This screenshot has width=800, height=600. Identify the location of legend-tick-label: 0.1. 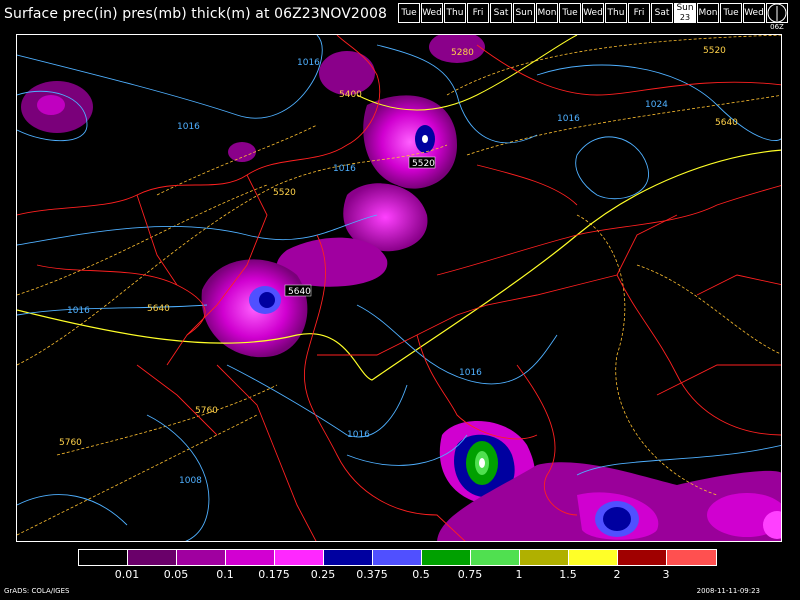
(225, 574).